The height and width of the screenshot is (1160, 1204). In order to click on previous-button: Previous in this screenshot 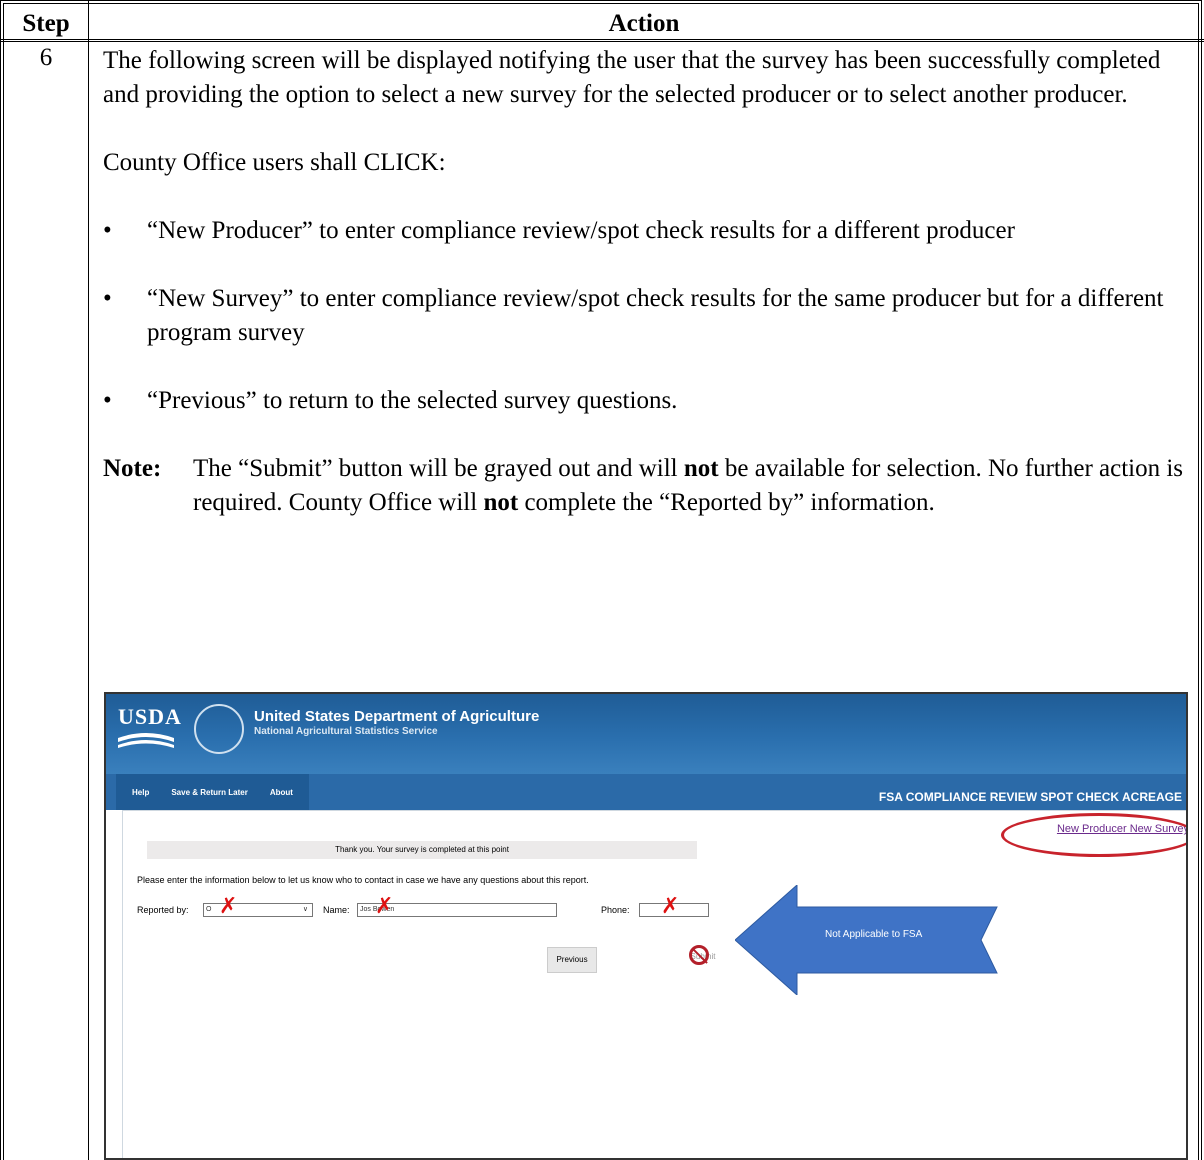, I will do `click(572, 960)`.